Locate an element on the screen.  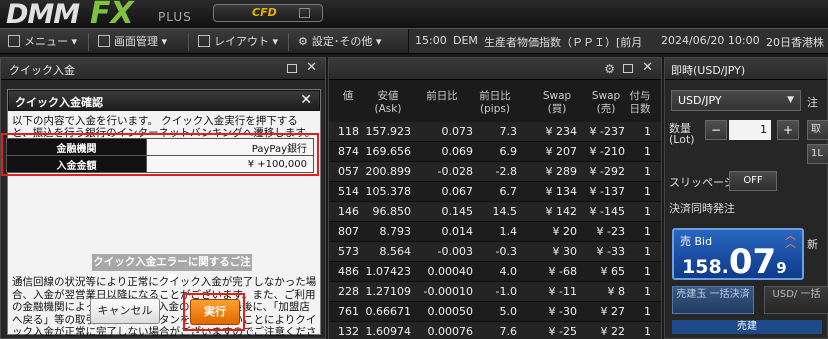
column-header: 値 is located at coordinates (348, 105).